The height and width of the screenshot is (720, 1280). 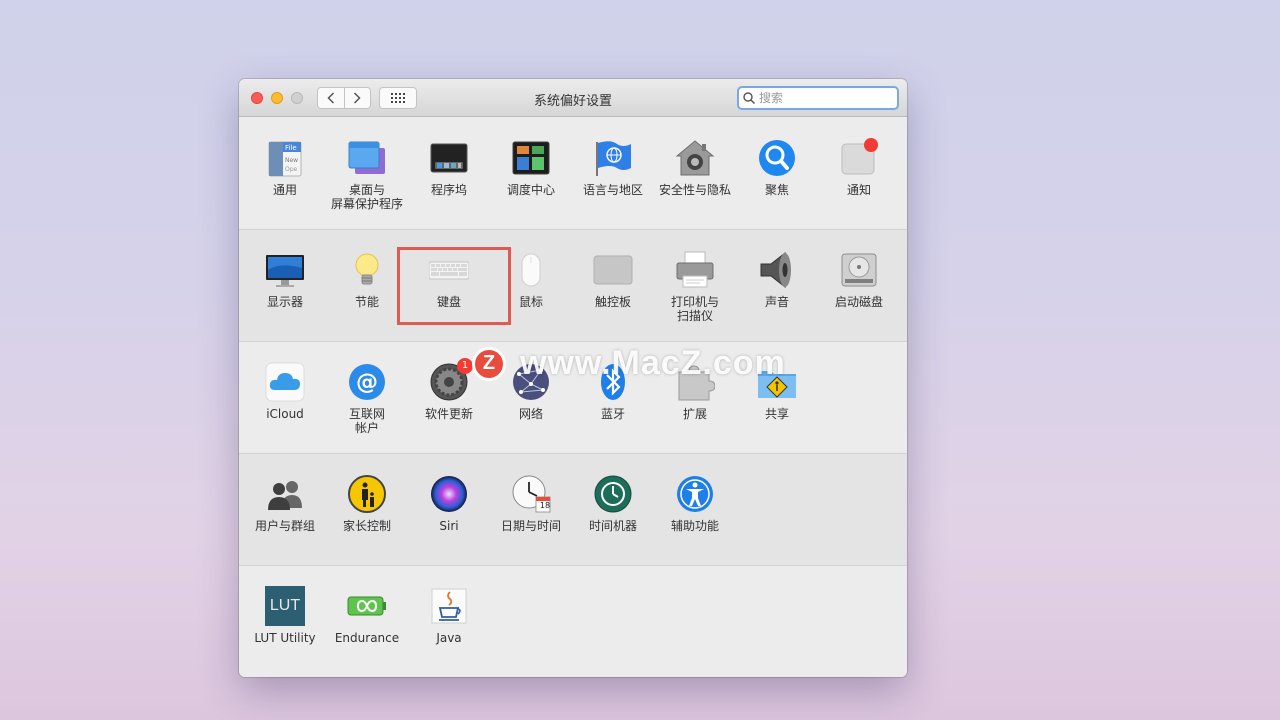 I want to click on pref-sound: 声音, so click(x=777, y=279).